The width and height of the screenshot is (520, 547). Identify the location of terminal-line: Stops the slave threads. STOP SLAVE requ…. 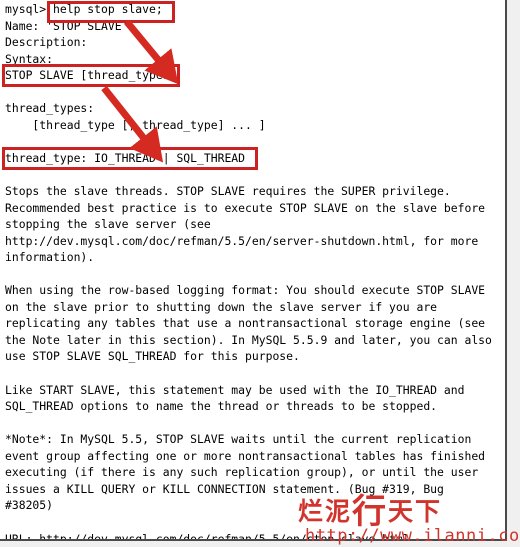
(228, 191).